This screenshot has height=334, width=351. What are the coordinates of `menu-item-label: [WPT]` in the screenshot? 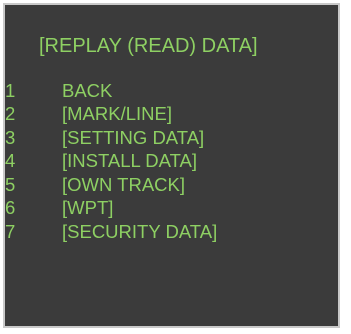 It's located at (88, 208).